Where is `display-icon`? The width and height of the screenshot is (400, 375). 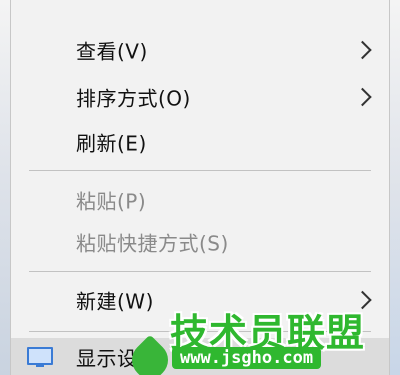
display-icon is located at coordinates (40, 356).